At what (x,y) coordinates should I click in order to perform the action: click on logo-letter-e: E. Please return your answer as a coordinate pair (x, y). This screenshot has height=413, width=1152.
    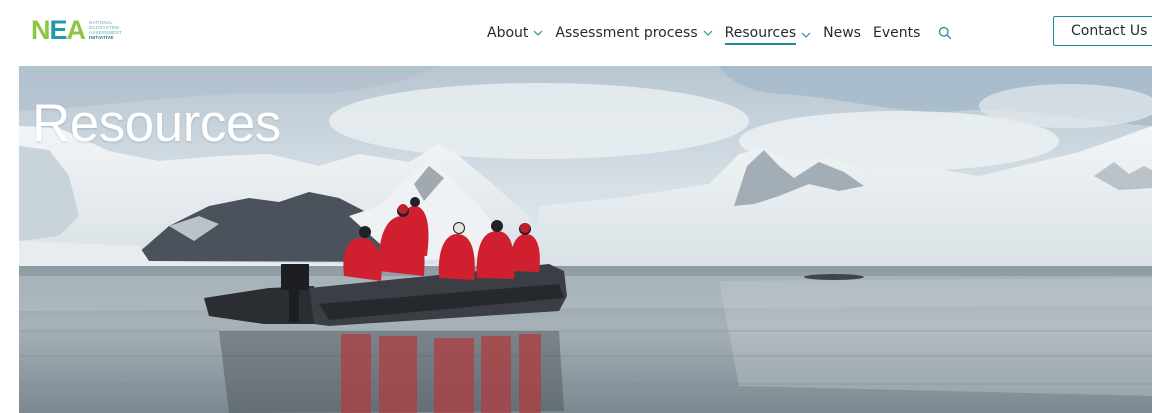
    Looking at the image, I should click on (58, 29).